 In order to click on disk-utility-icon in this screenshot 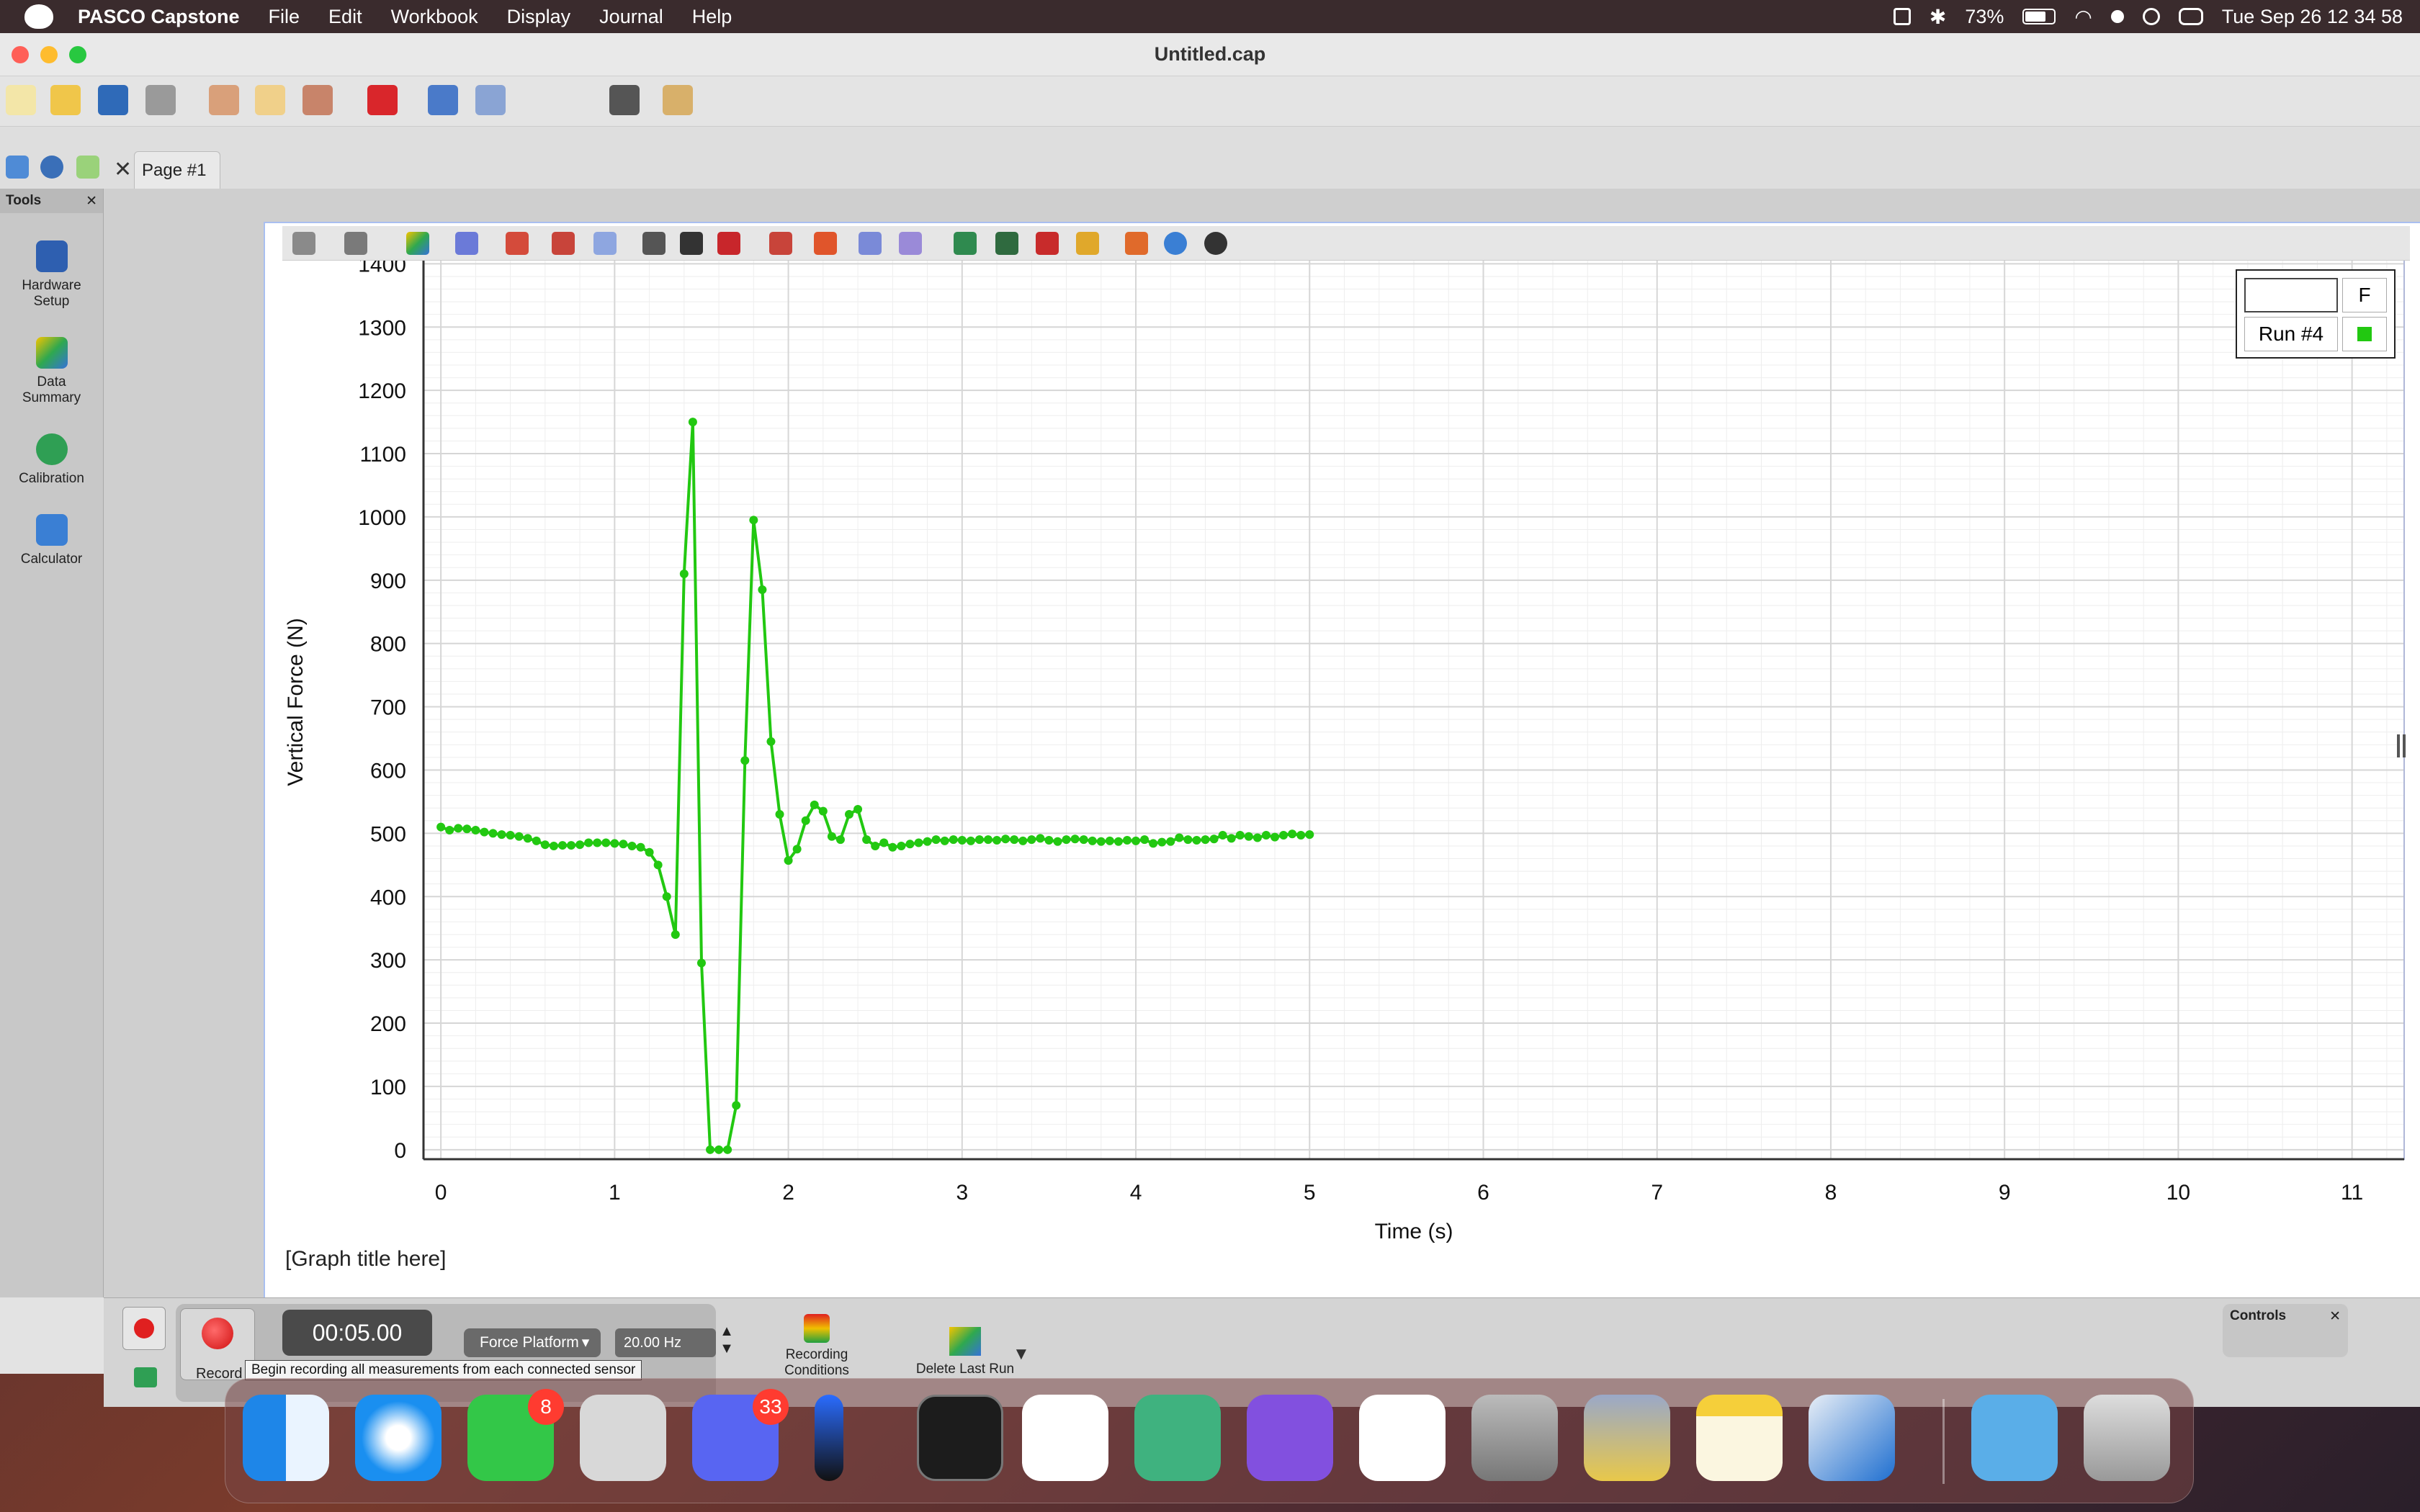, I will do `click(623, 1438)`.